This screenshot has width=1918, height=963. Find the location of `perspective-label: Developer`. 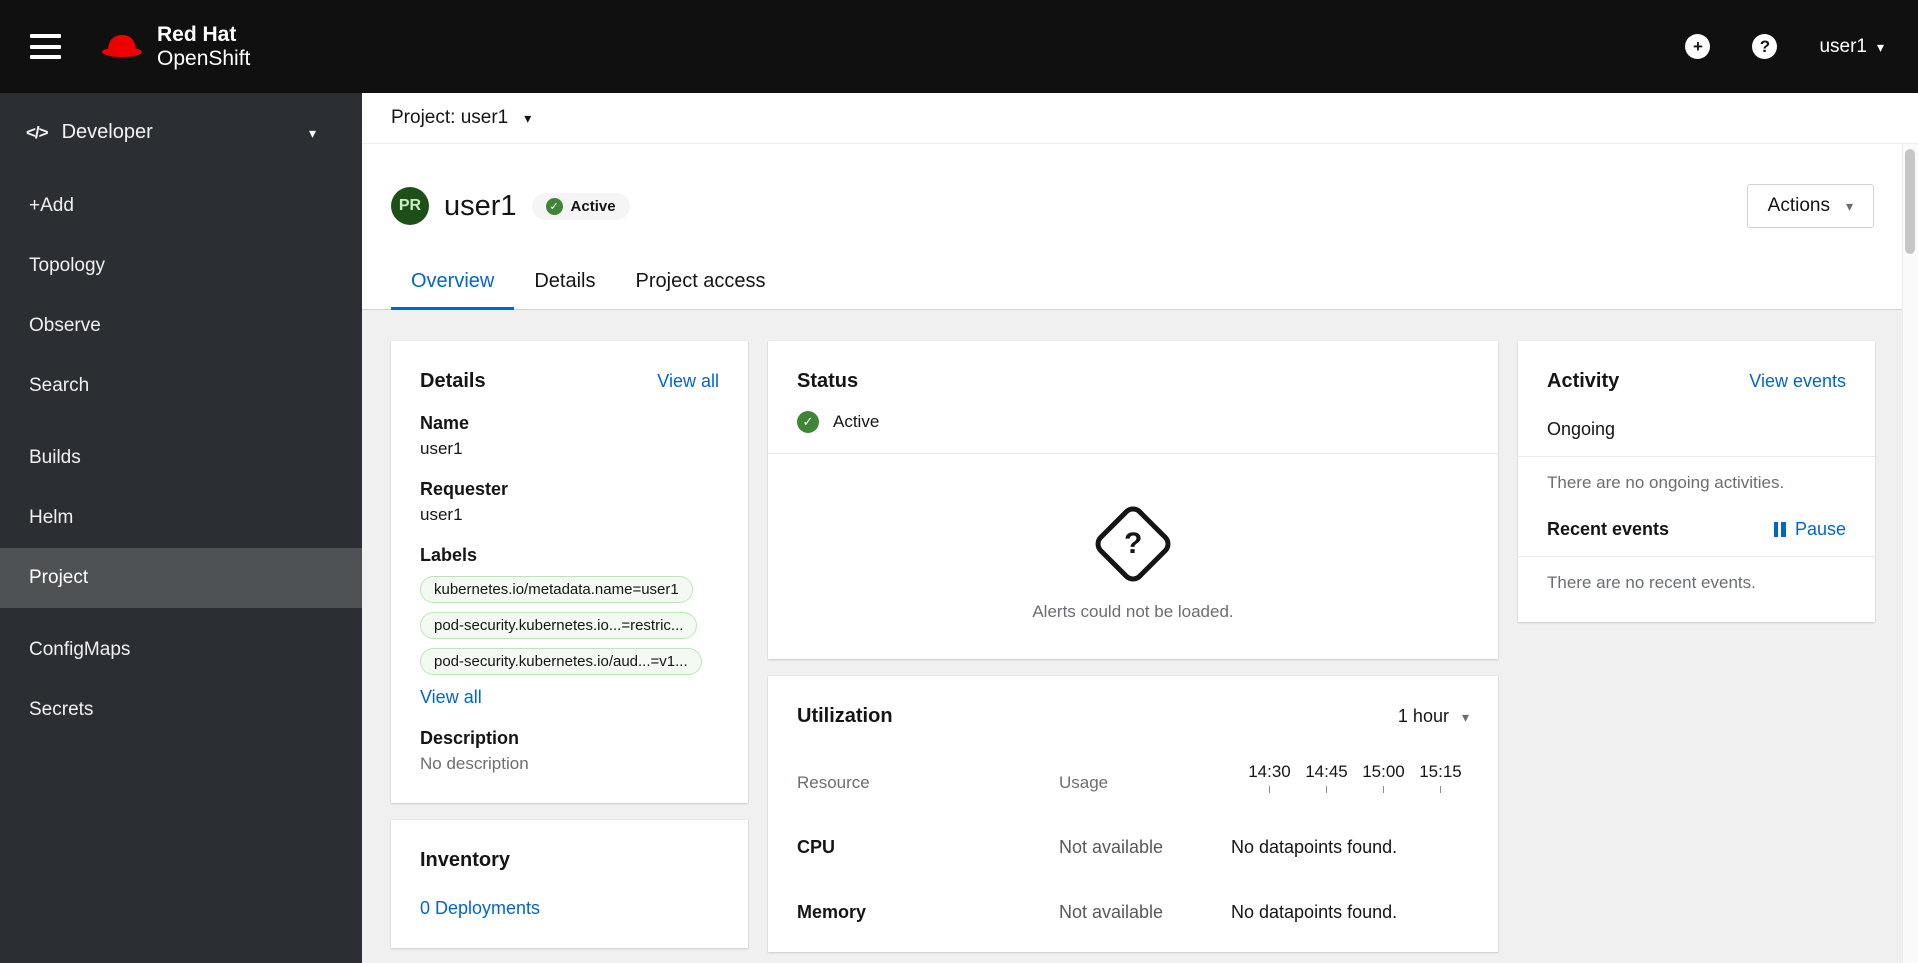

perspective-label: Developer is located at coordinates (107, 132).